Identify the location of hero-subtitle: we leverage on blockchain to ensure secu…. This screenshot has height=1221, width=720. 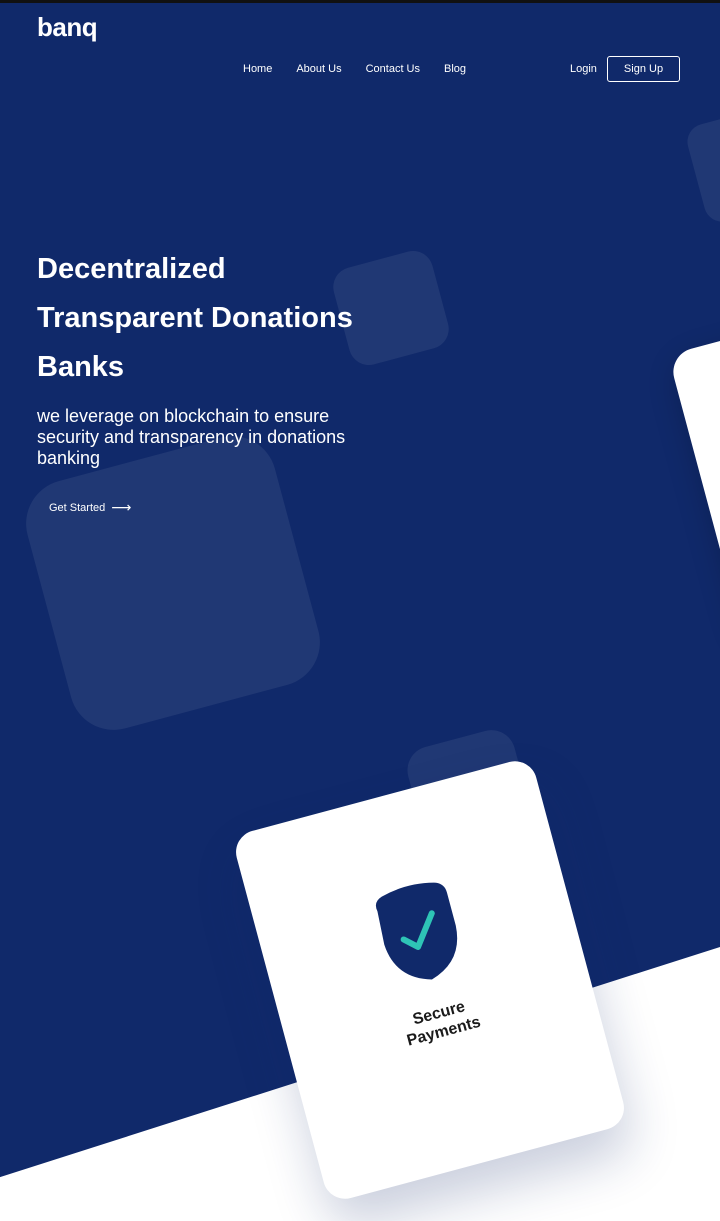
(191, 437).